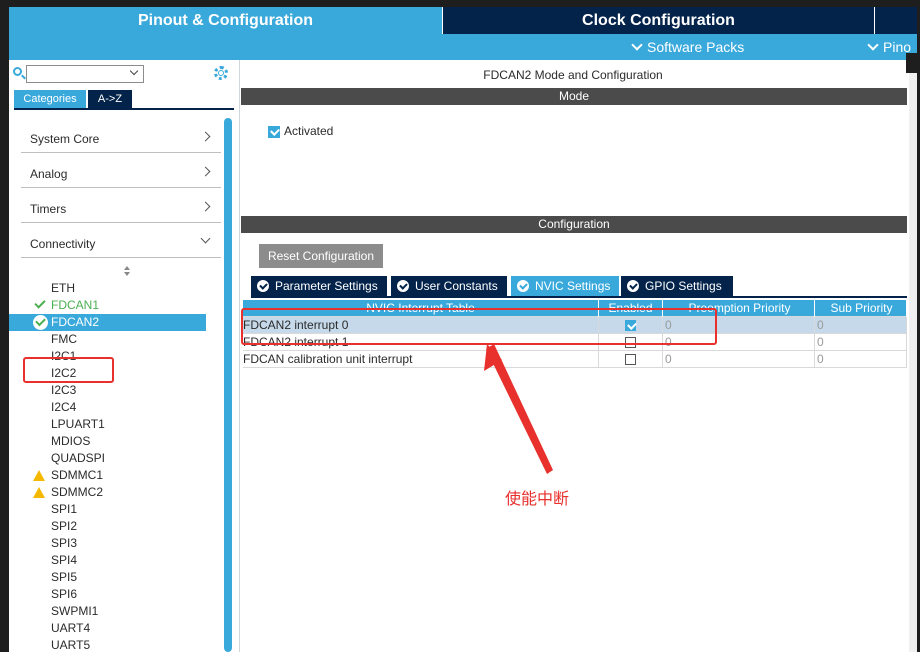  Describe the element at coordinates (479, 326) in the screenshot. I see `highlight-box-interrupt` at that location.